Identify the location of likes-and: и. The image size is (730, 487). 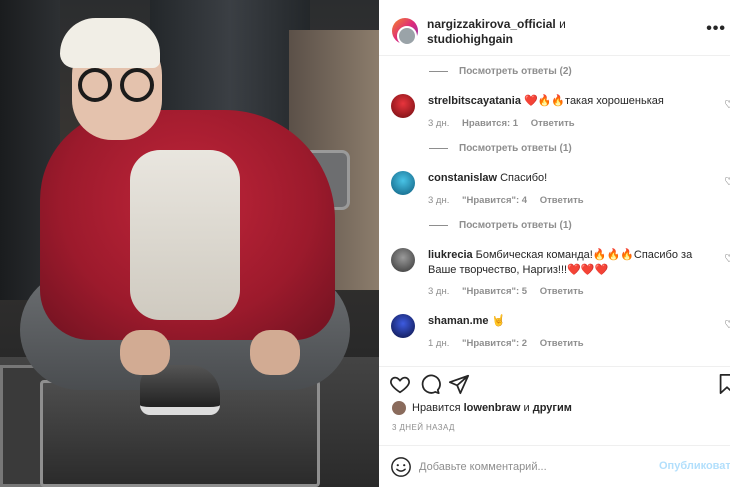
(526, 408).